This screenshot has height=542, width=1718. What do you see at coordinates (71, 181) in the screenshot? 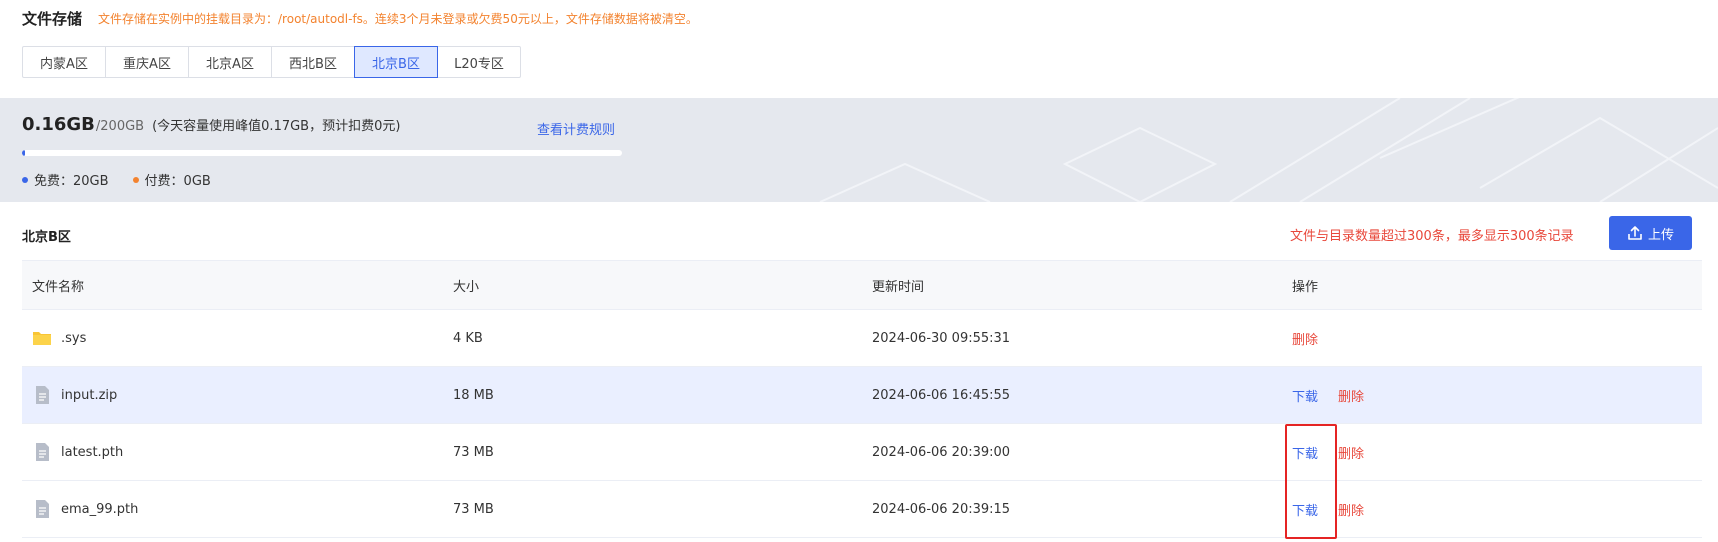
I see `legend-free-label: 免费：20GB` at bounding box center [71, 181].